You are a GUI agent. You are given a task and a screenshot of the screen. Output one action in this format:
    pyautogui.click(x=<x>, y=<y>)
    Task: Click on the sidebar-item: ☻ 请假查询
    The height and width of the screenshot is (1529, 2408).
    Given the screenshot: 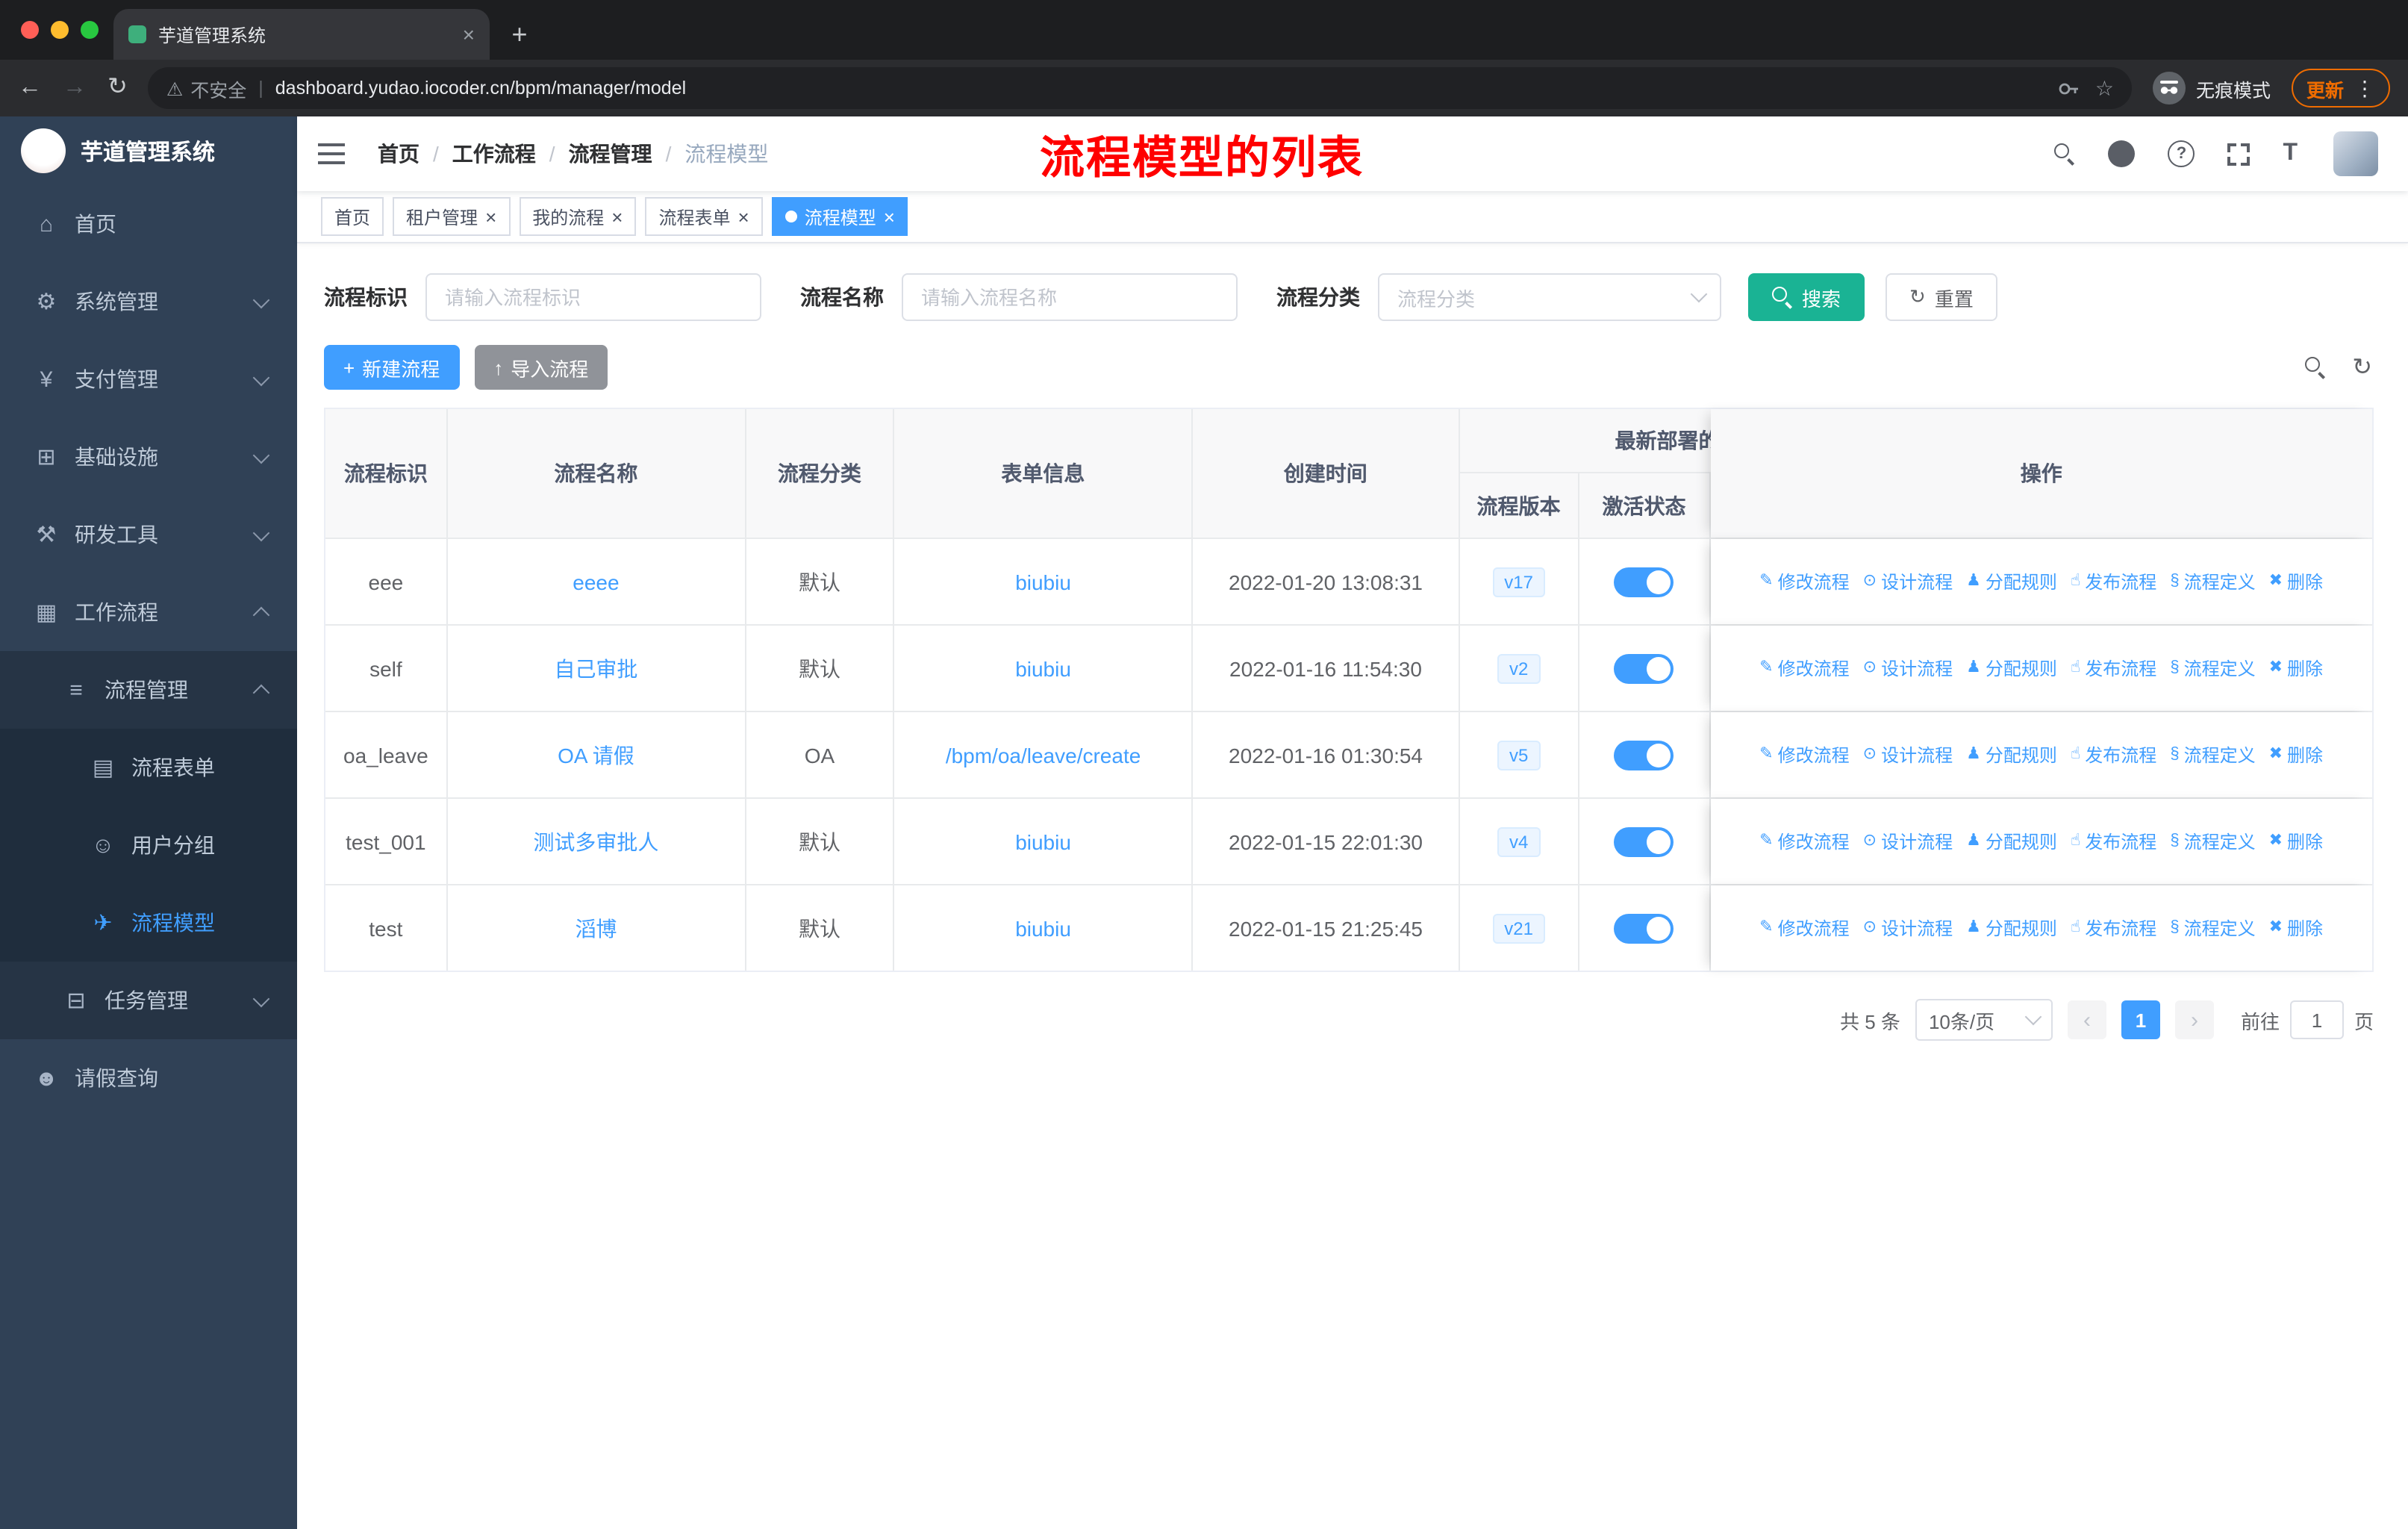 What is the action you would take?
    pyautogui.click(x=148, y=1078)
    